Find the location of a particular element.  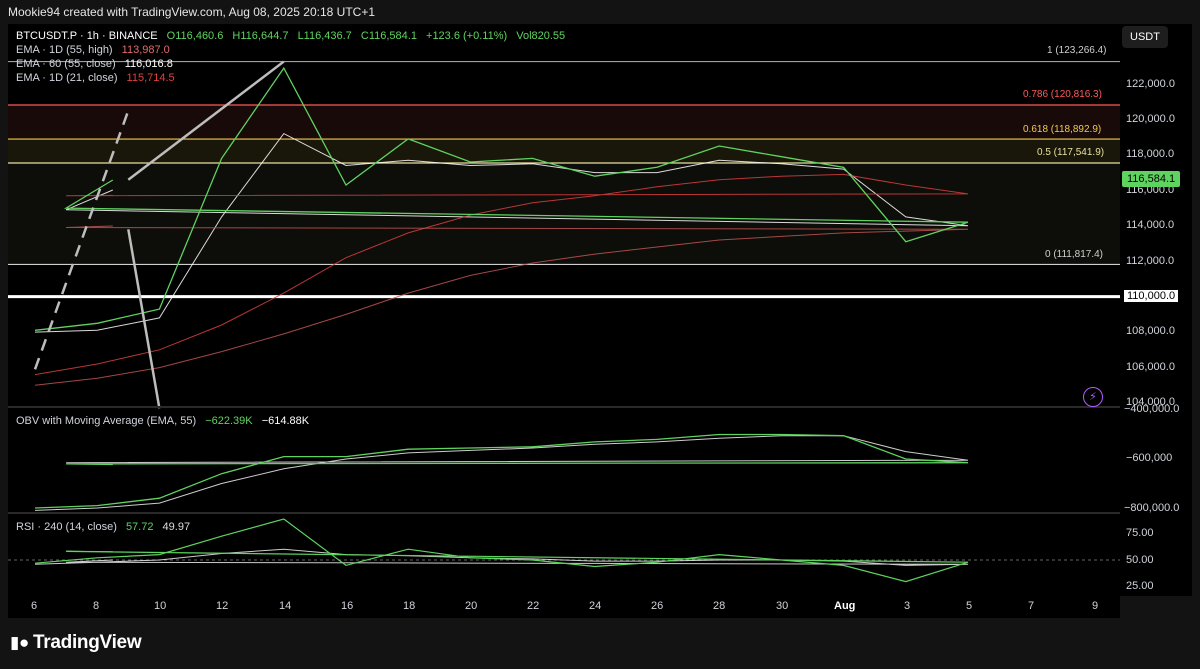

indicator-value: 115,714.5 is located at coordinates (150, 78).